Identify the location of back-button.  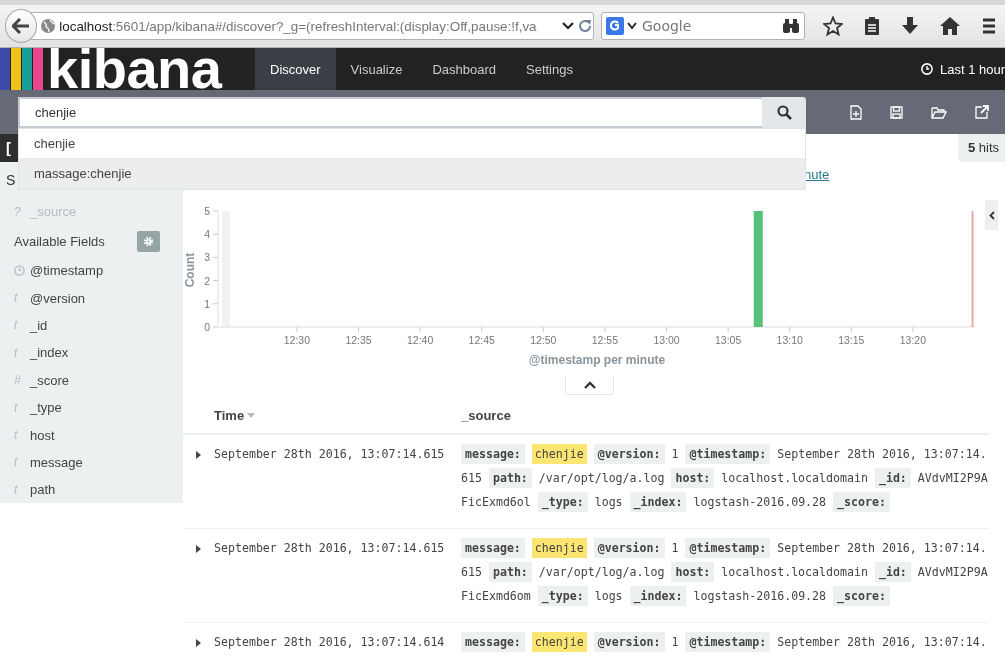
(21, 26).